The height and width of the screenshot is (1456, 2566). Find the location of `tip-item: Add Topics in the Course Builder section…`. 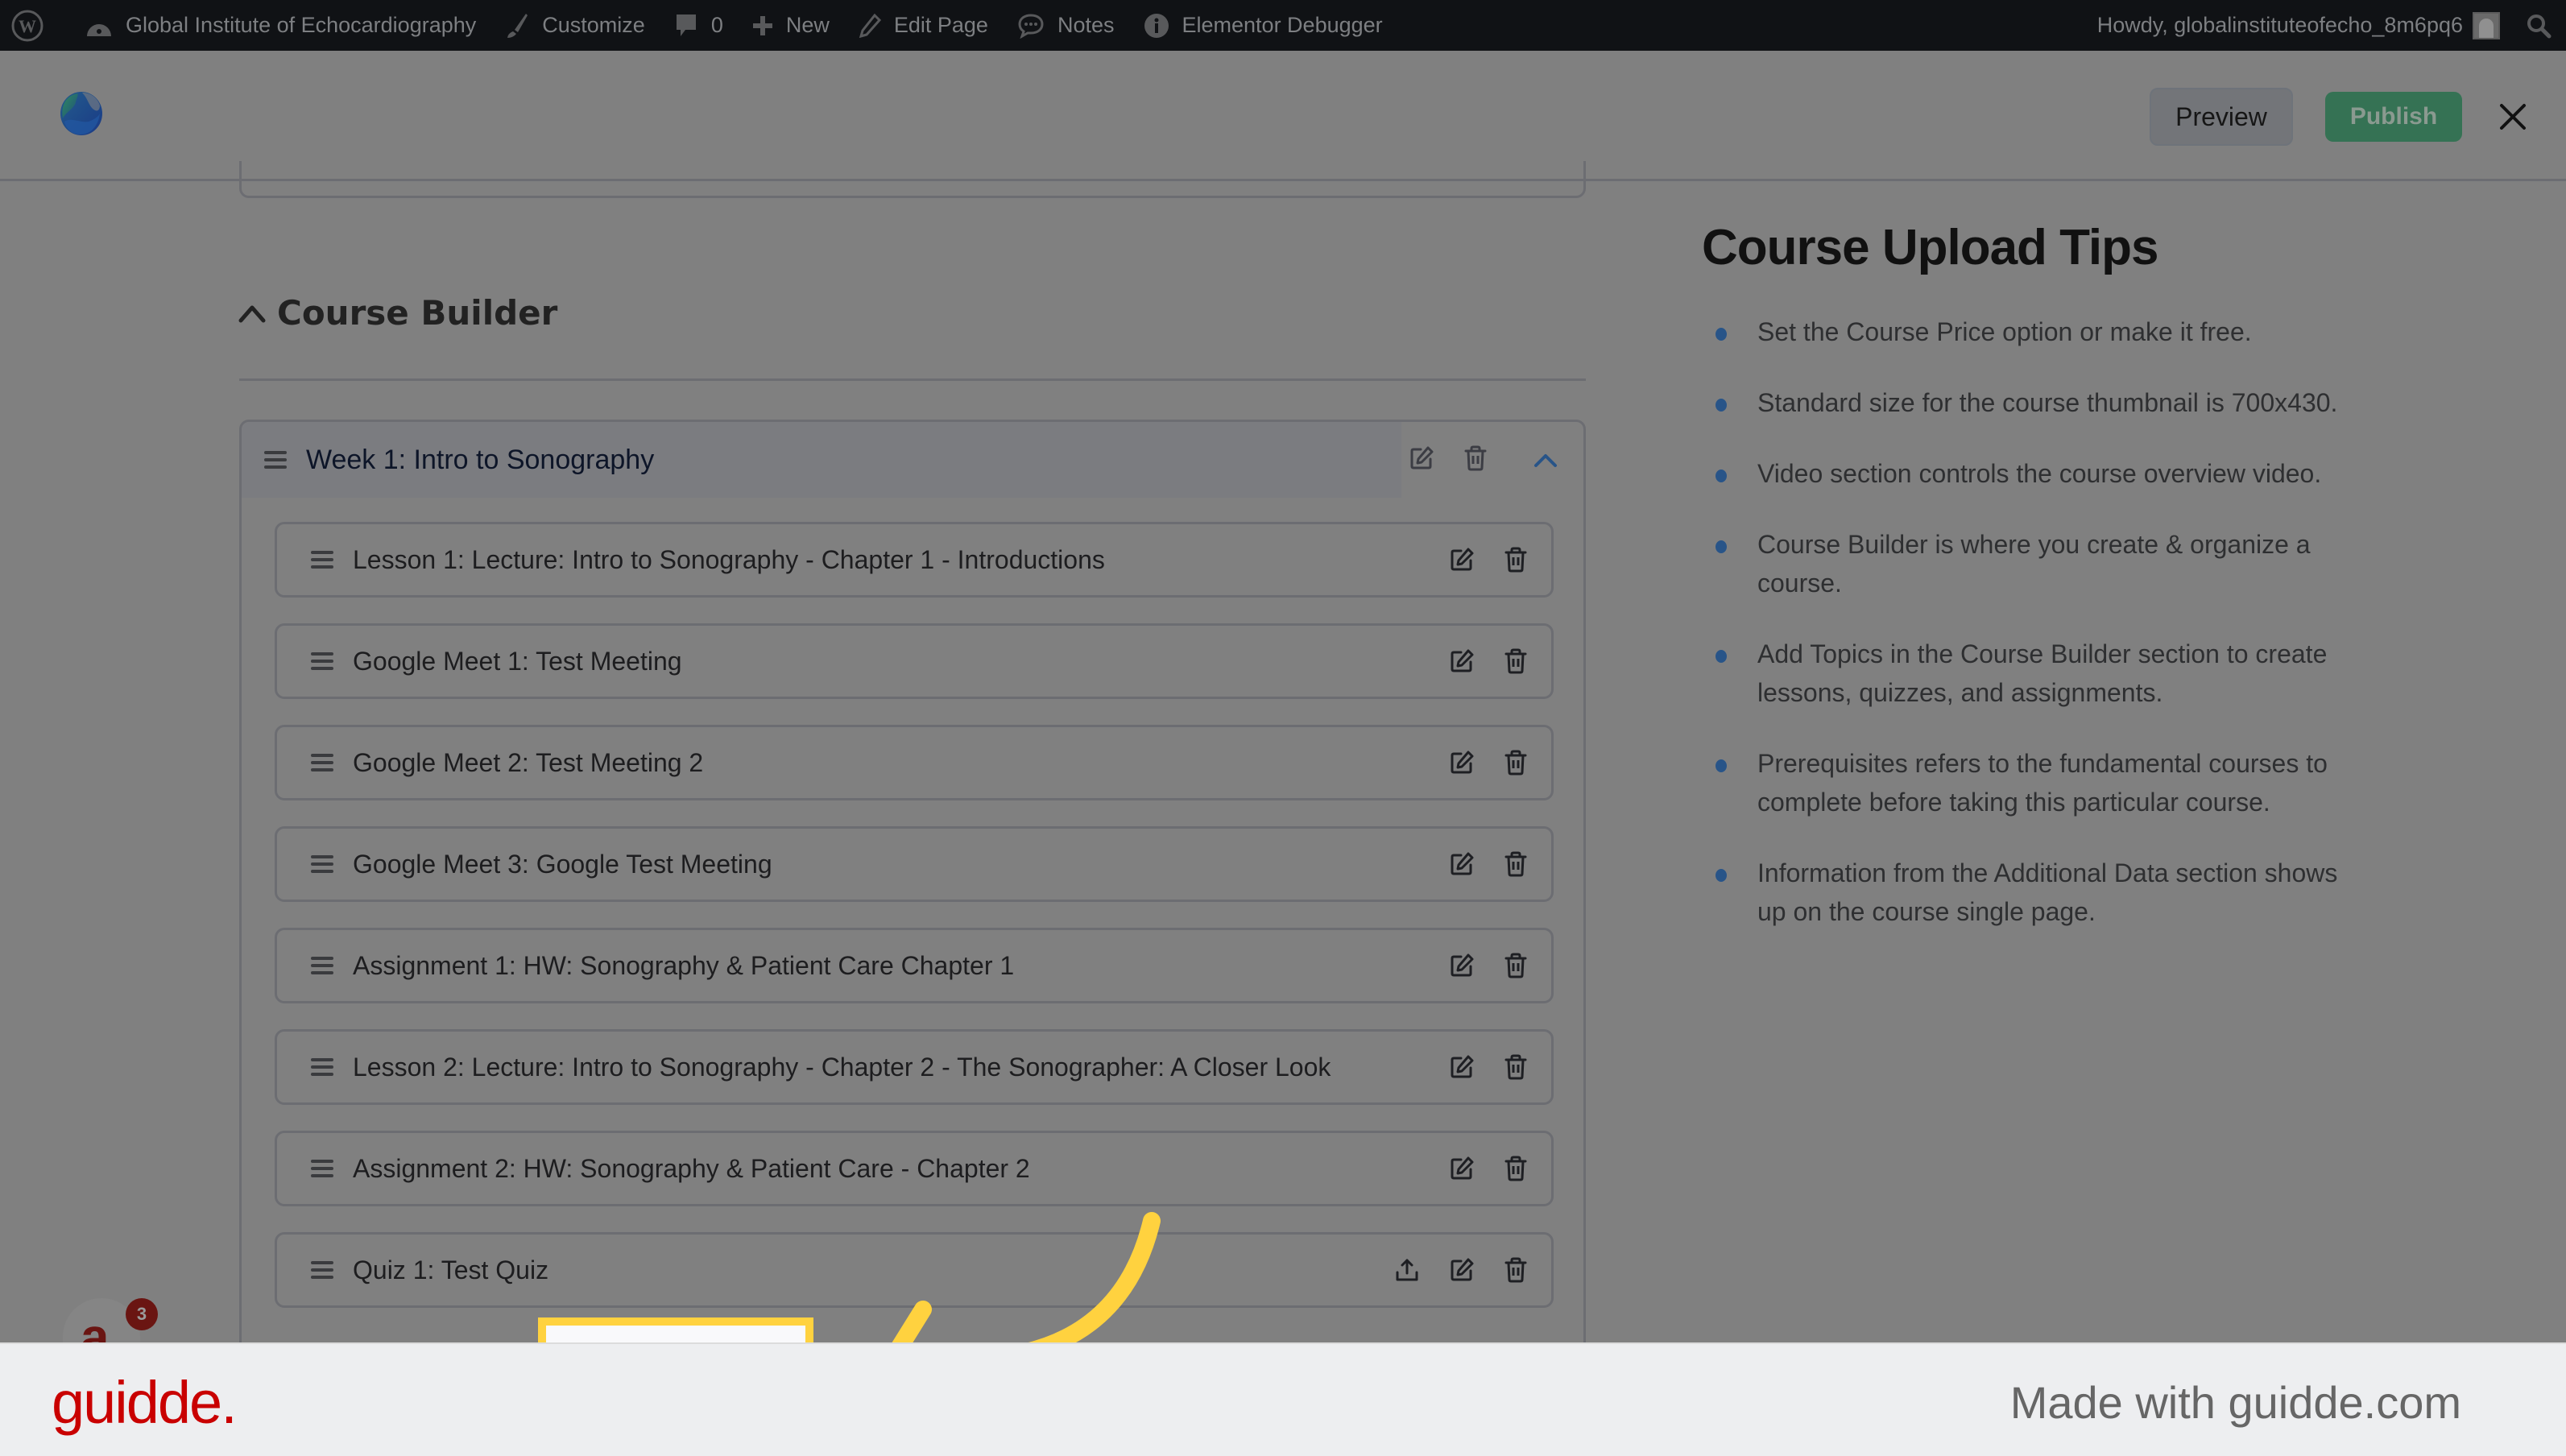

tip-item: Add Topics in the Course Builder section… is located at coordinates (2032, 674).